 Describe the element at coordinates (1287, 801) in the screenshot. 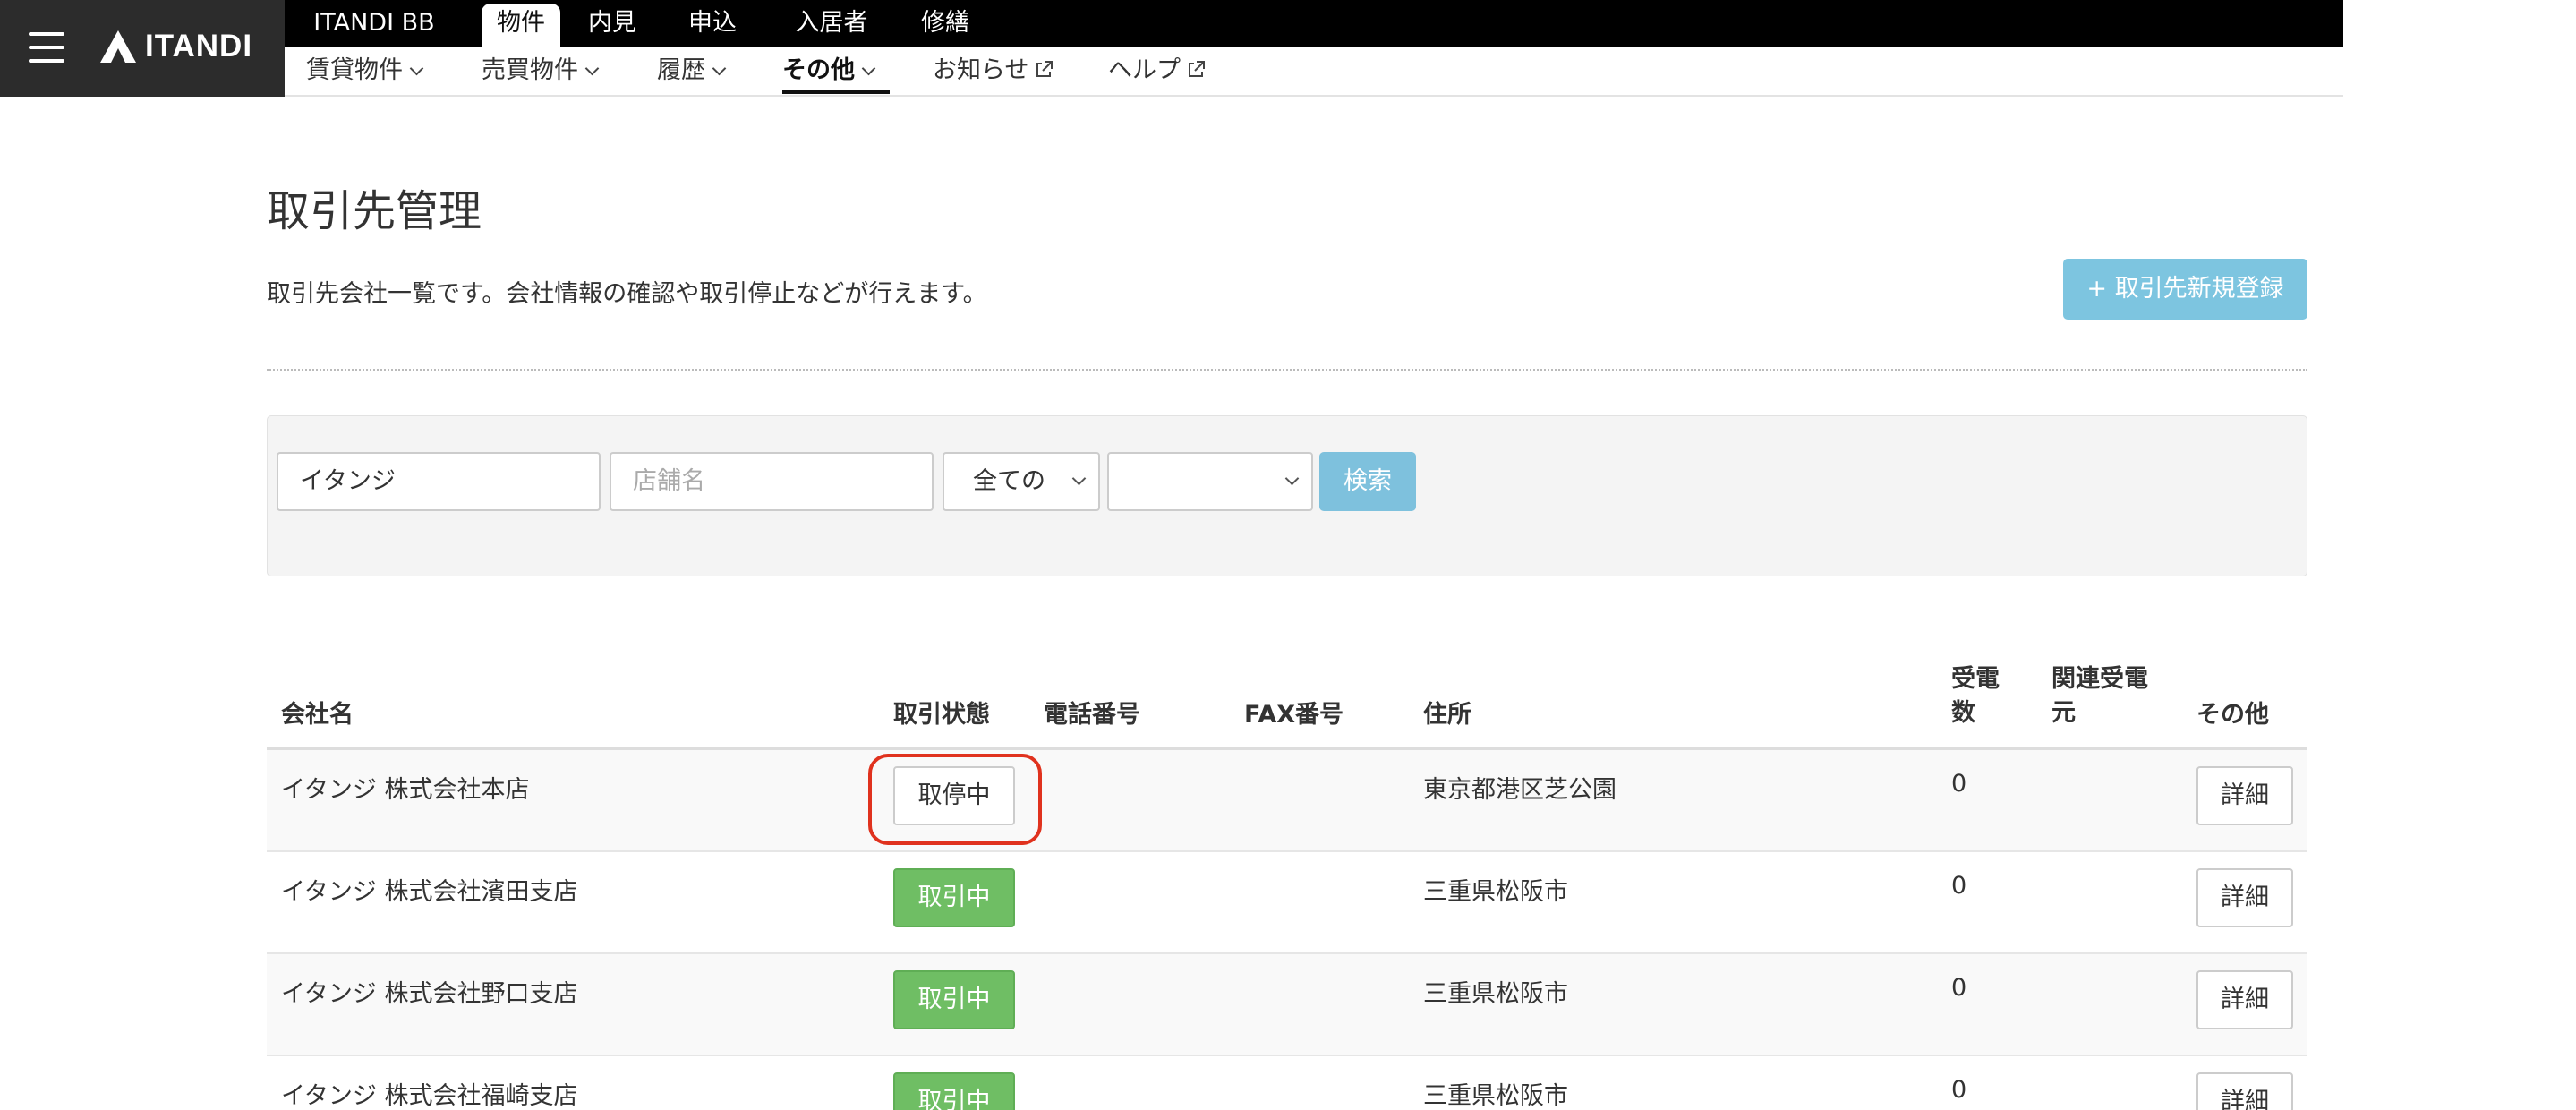

I see `table-row: イタンジ 株式会社本店 取停中 東京都港区芝公園 0 詳細` at that location.